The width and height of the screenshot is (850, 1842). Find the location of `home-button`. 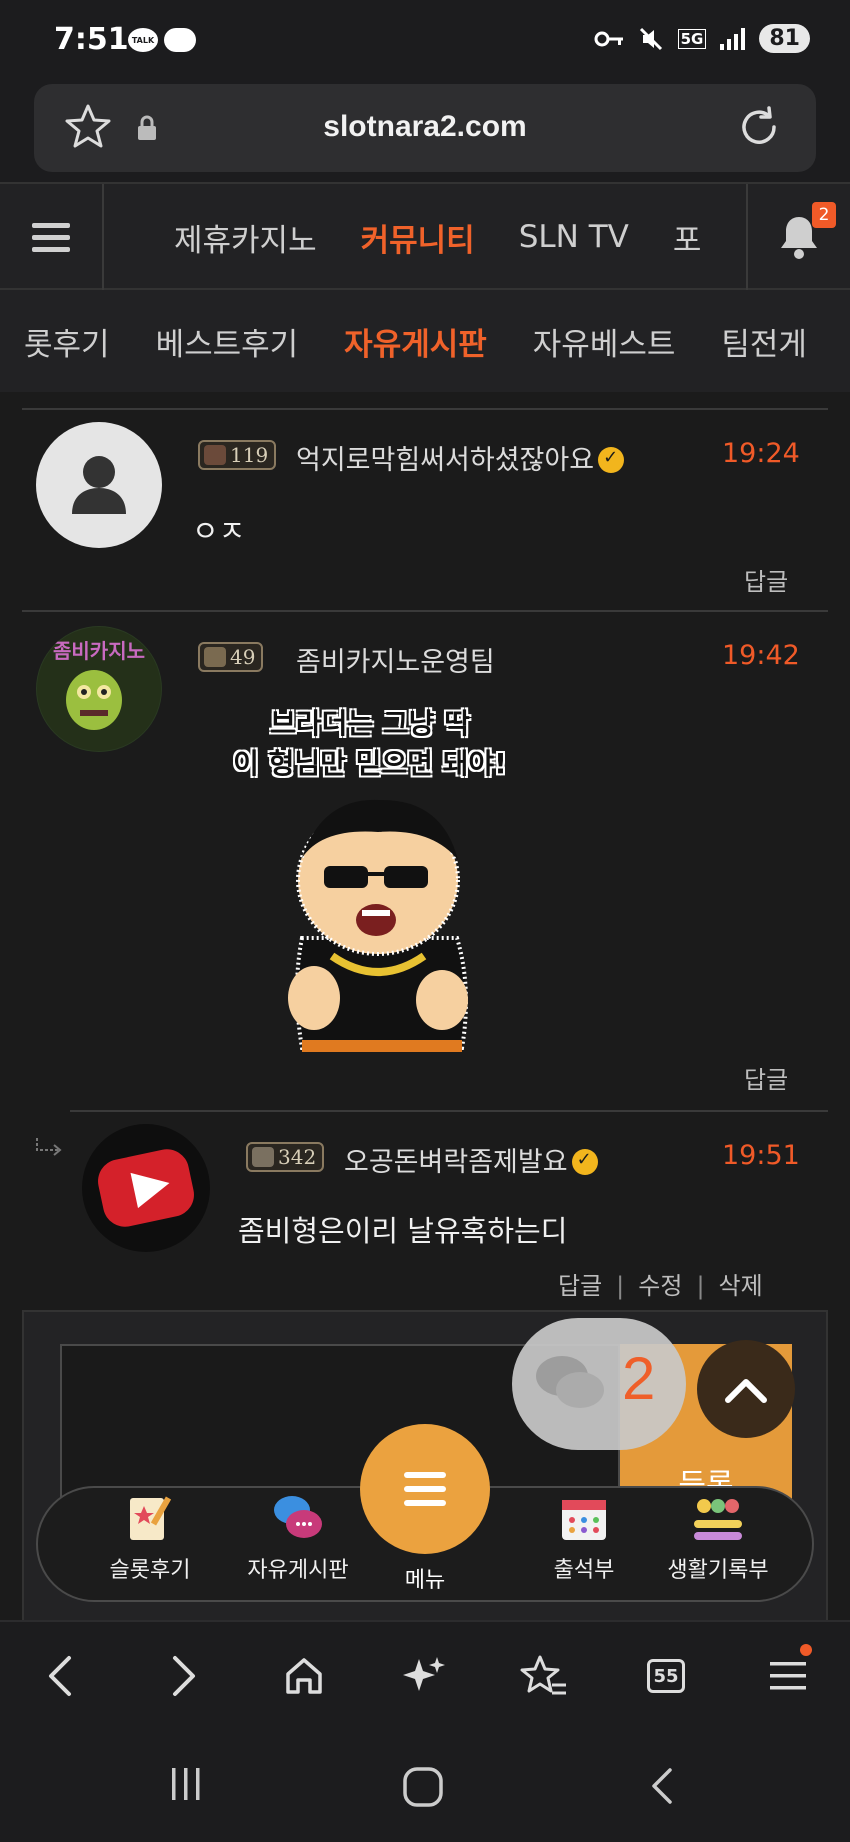

home-button is located at coordinates (304, 1676).